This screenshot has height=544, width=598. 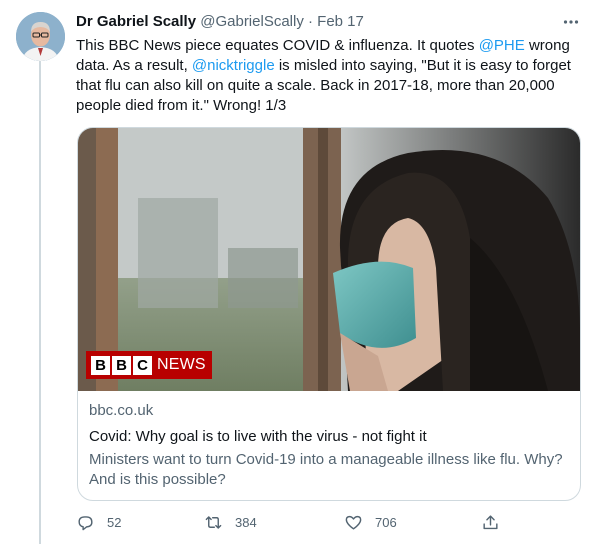 I want to click on retweet-button: 384, so click(x=230, y=522).